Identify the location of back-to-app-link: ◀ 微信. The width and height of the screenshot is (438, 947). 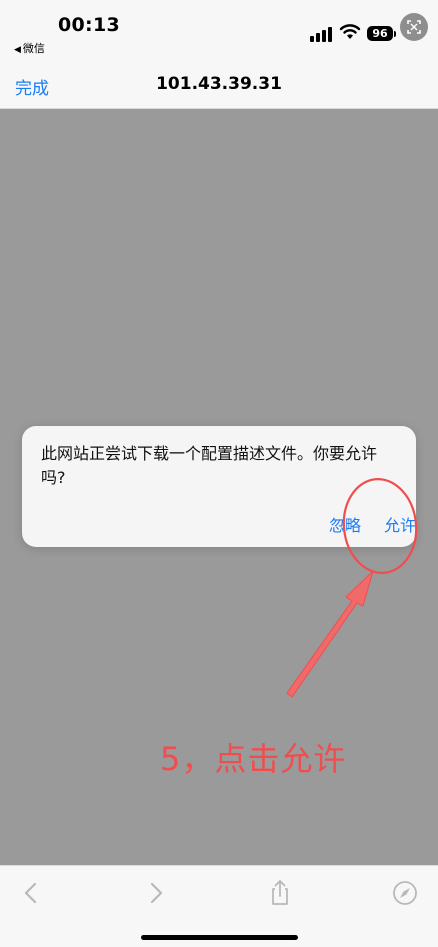
(29, 48).